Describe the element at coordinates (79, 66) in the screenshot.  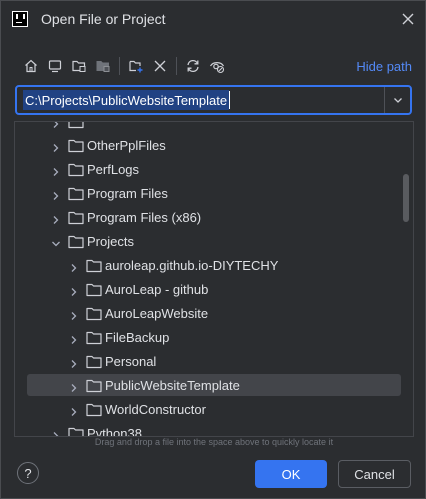
I see `project-folder-icon` at that location.